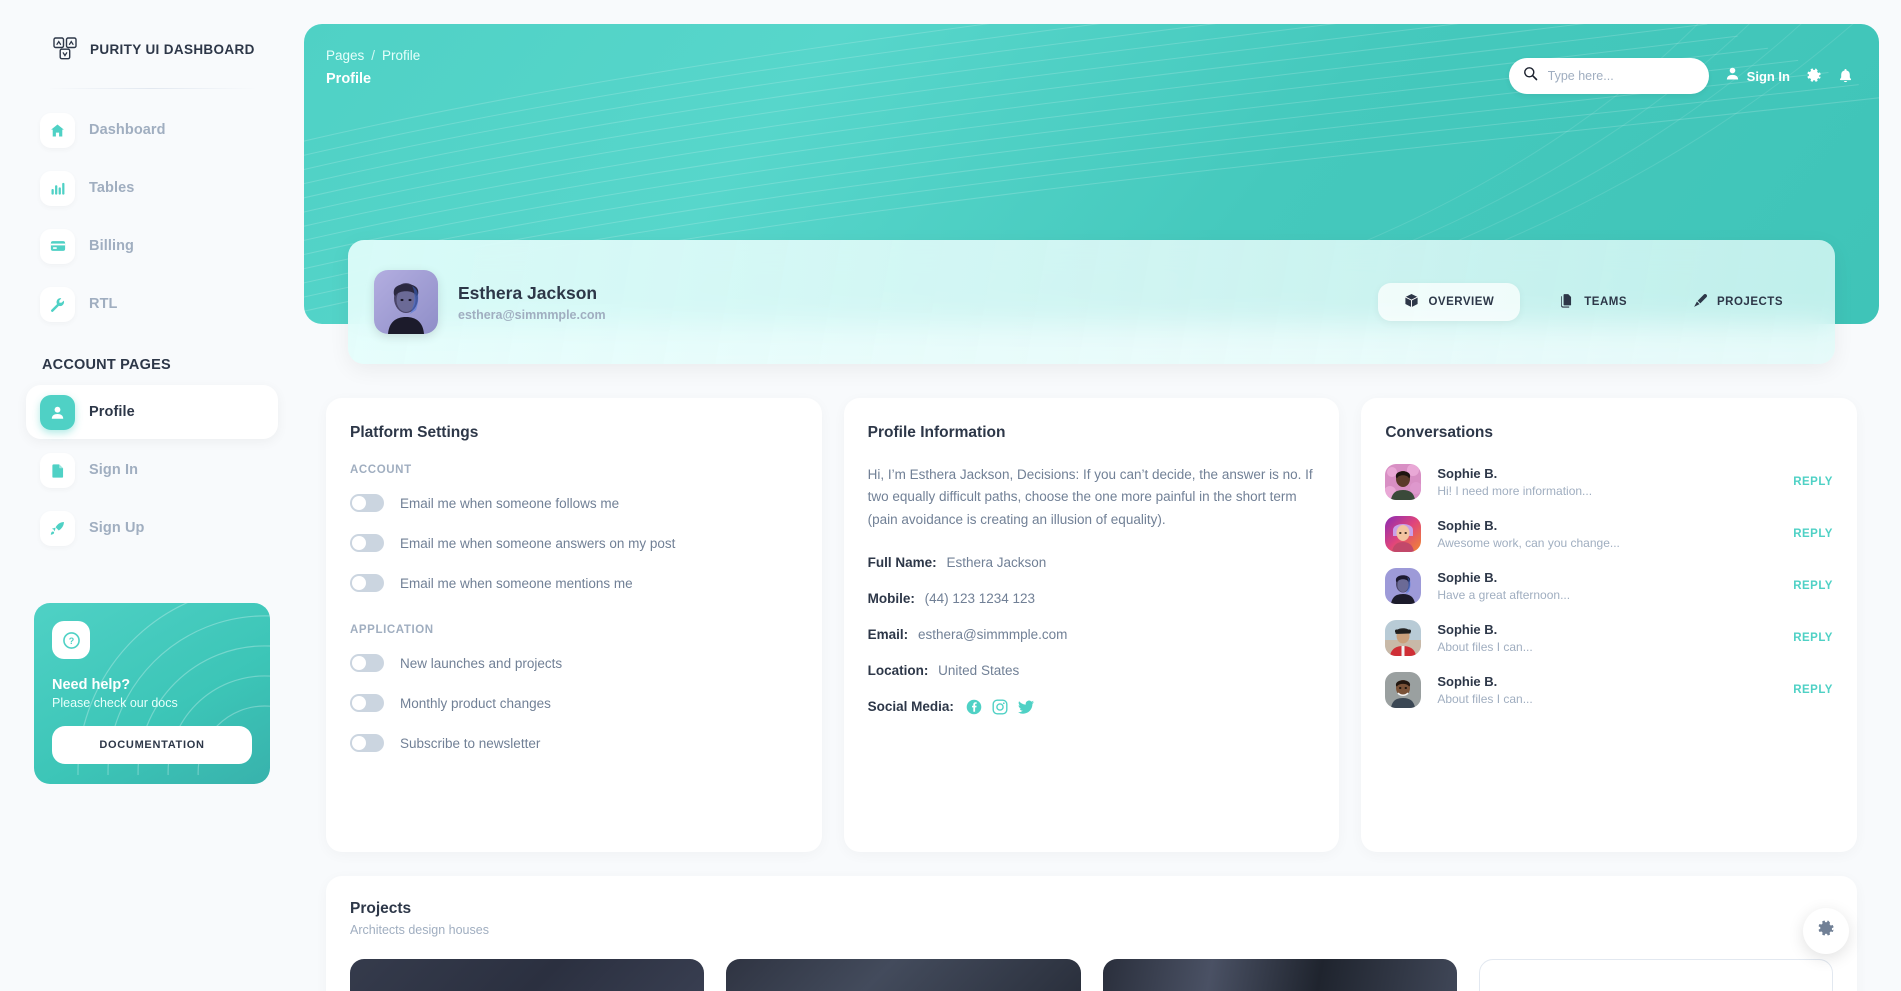 The width and height of the screenshot is (1901, 991). Describe the element at coordinates (1091, 933) in the screenshot. I see `projects-card: Projects Architects design houses` at that location.